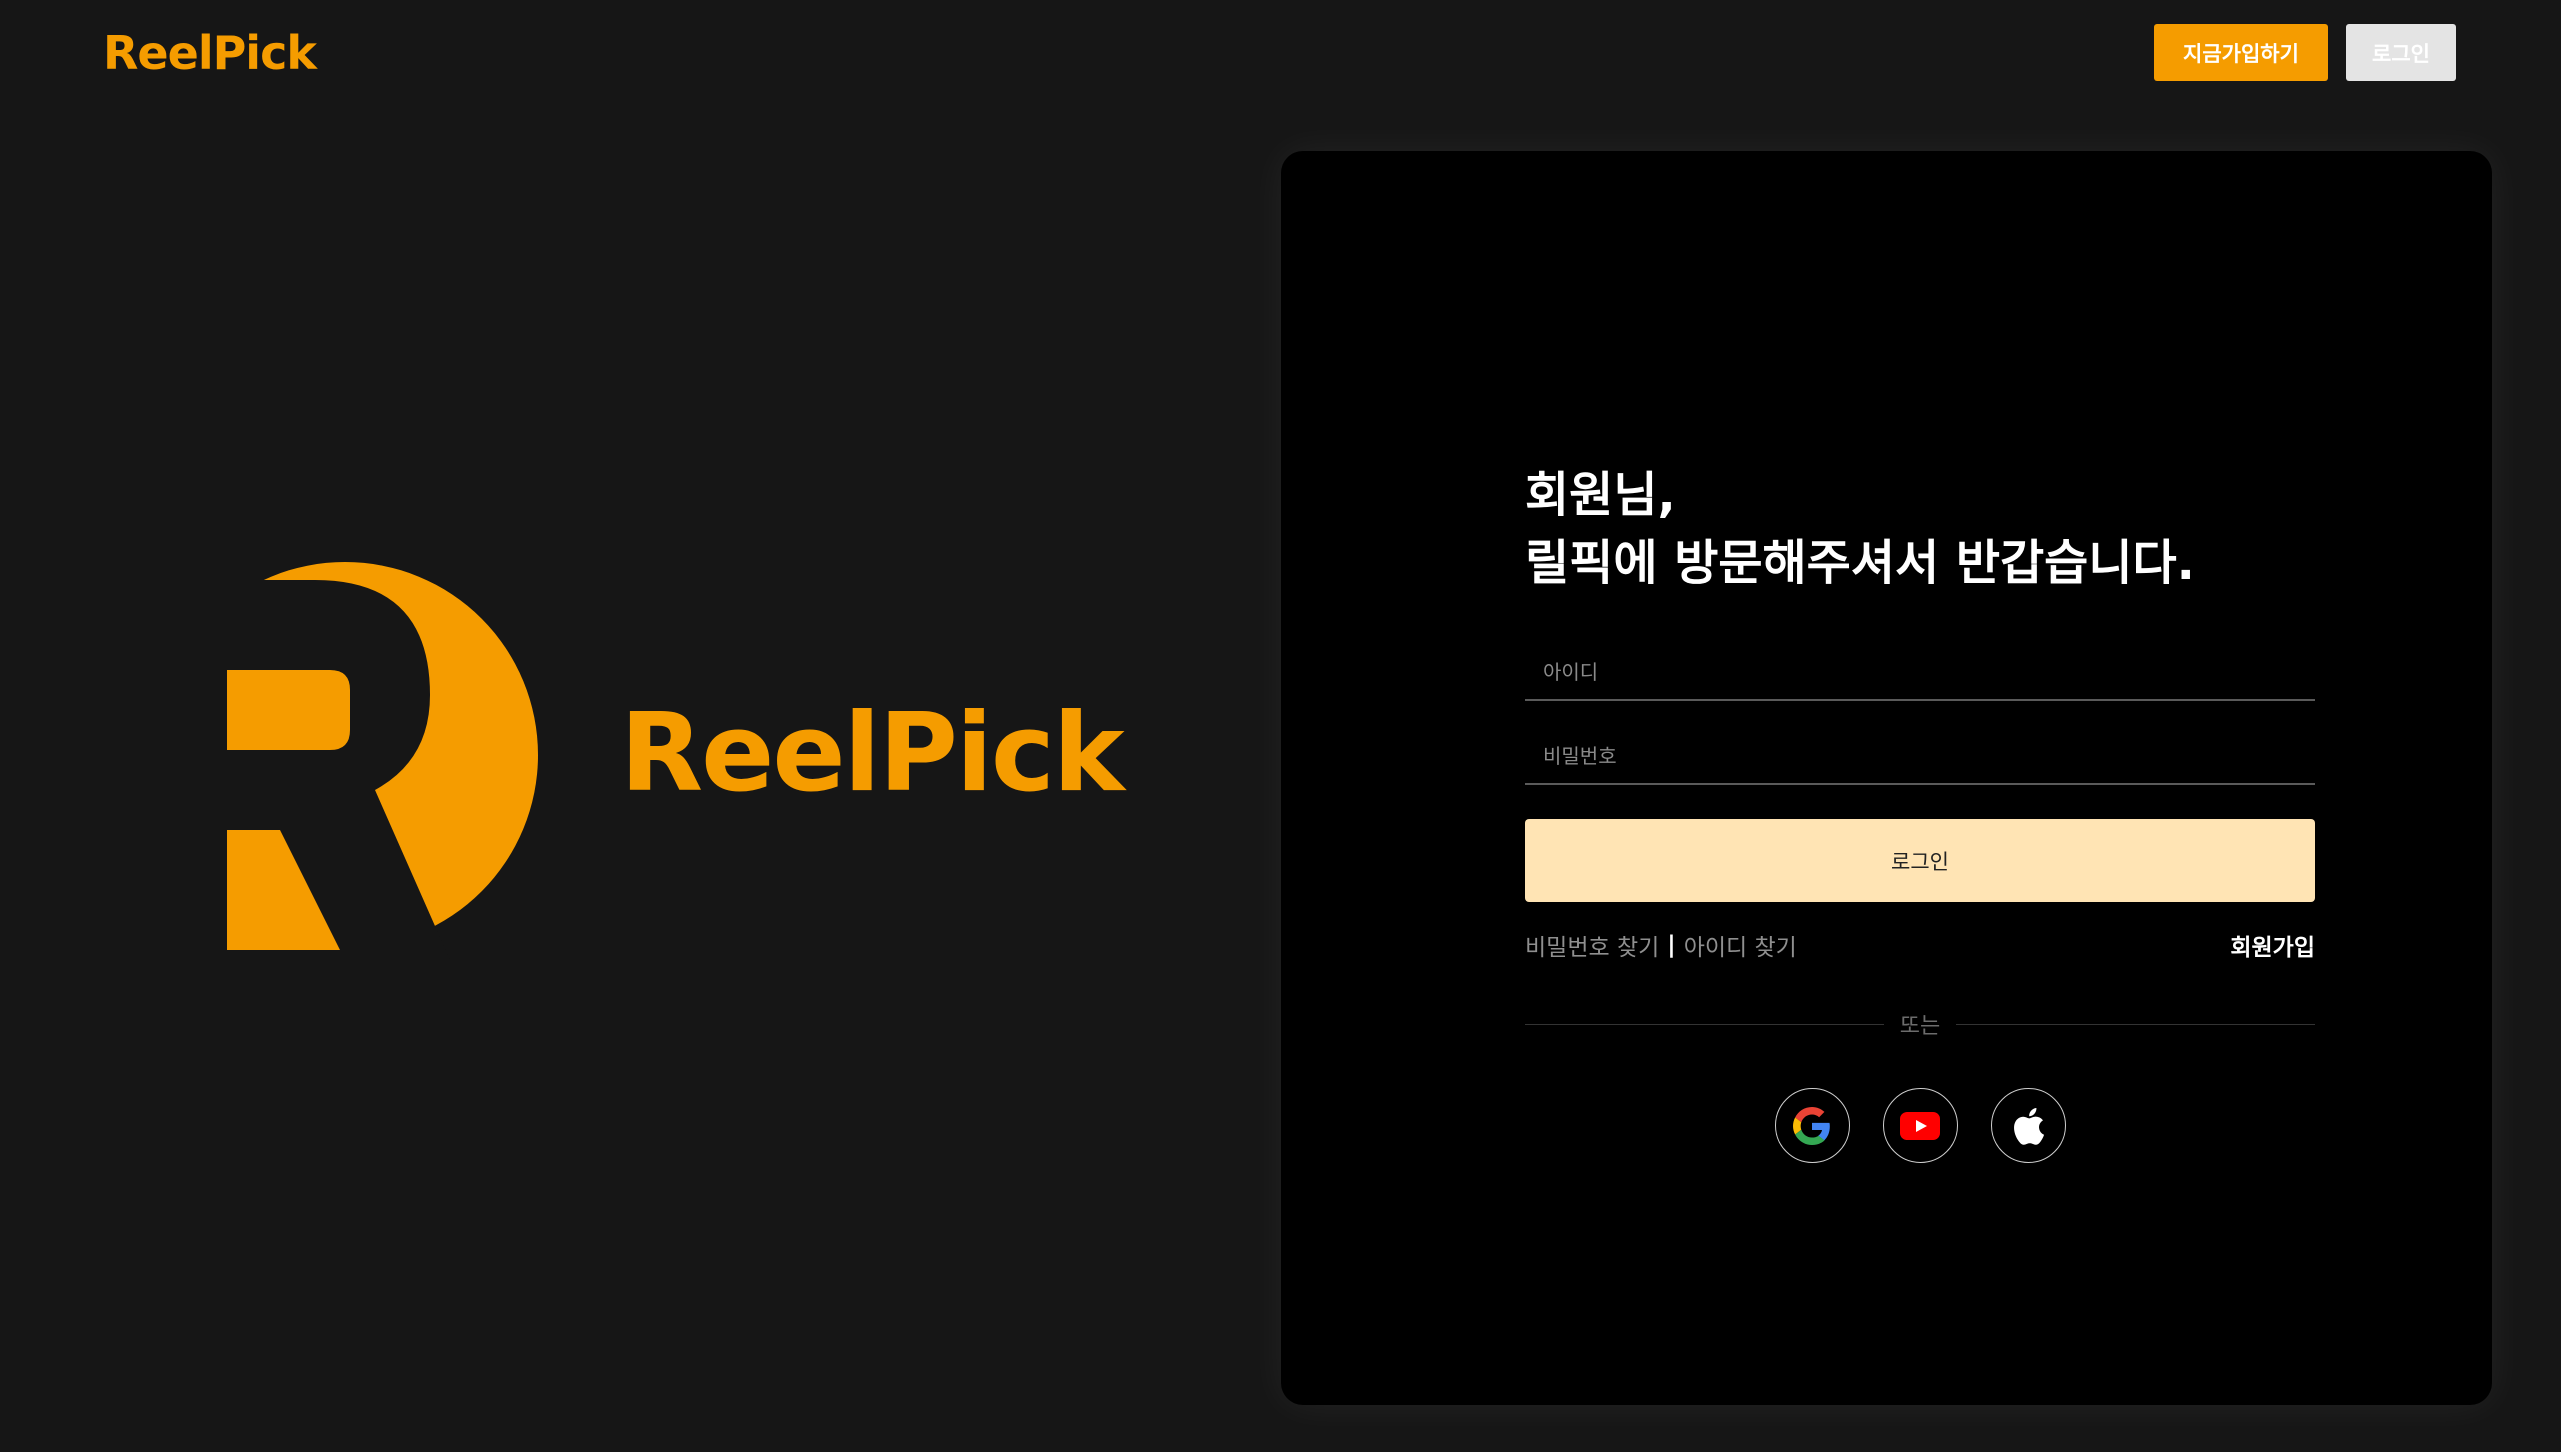  I want to click on youtube-login-button, so click(1920, 1125).